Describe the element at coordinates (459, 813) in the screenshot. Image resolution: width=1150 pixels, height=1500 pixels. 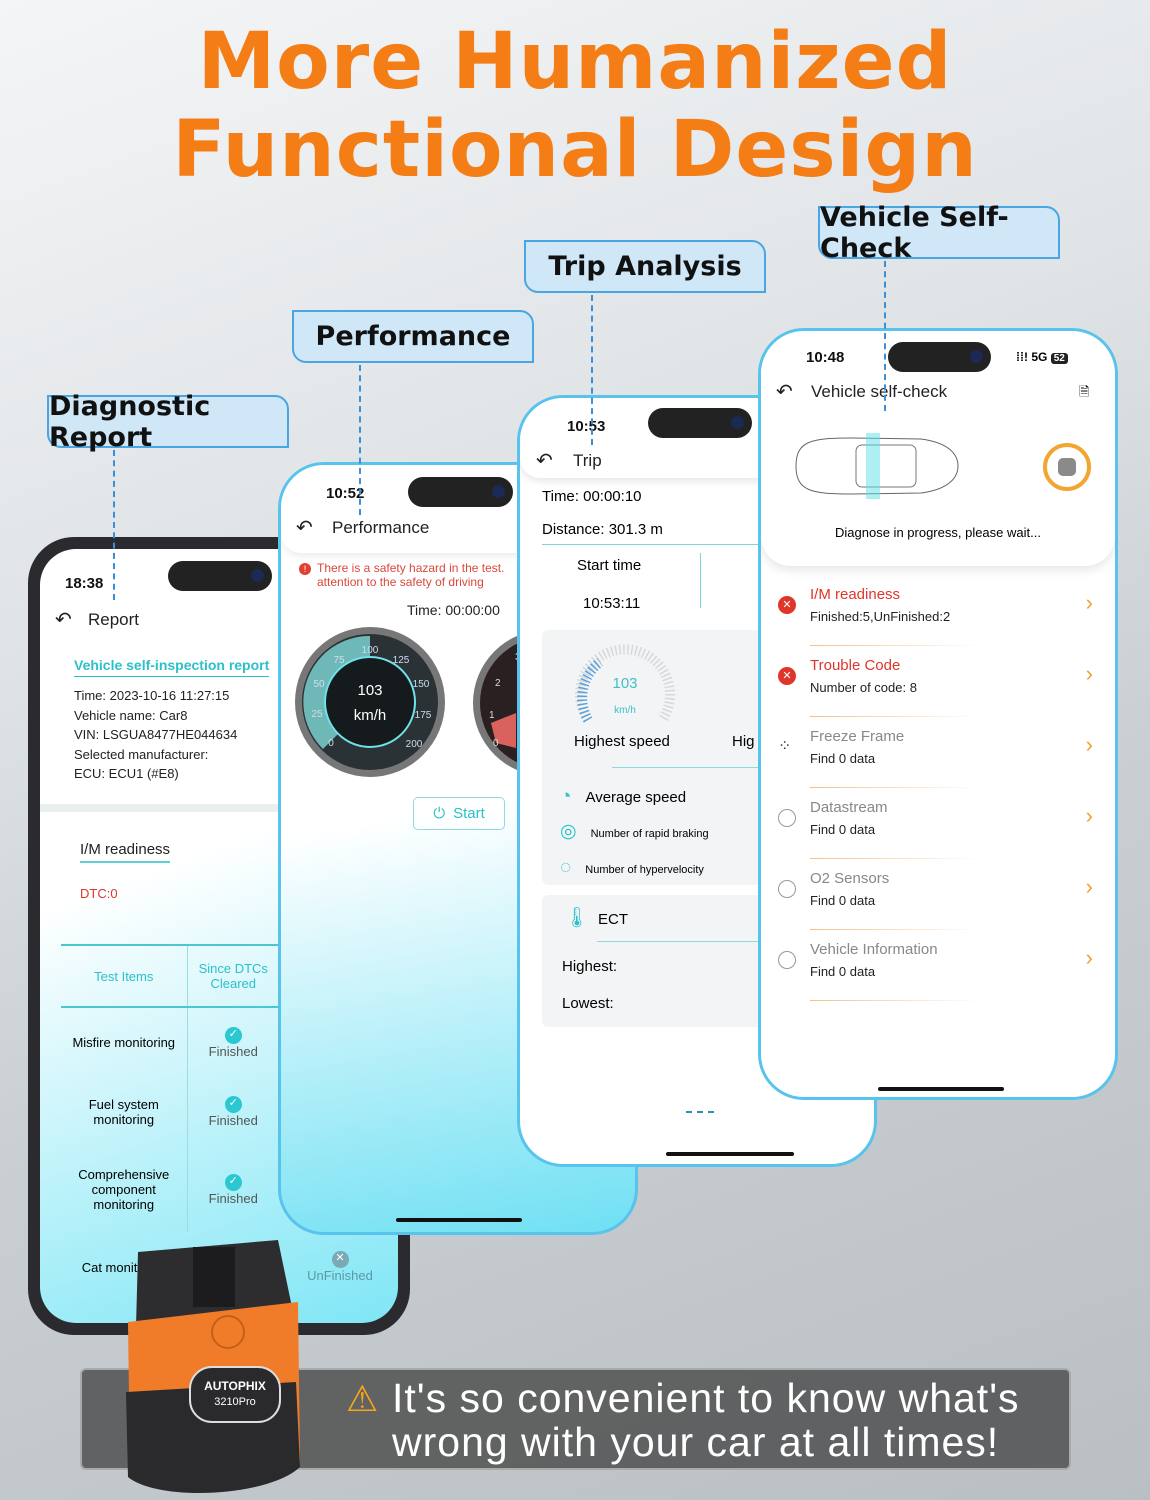
I see `start-button: ⏻ Start` at that location.